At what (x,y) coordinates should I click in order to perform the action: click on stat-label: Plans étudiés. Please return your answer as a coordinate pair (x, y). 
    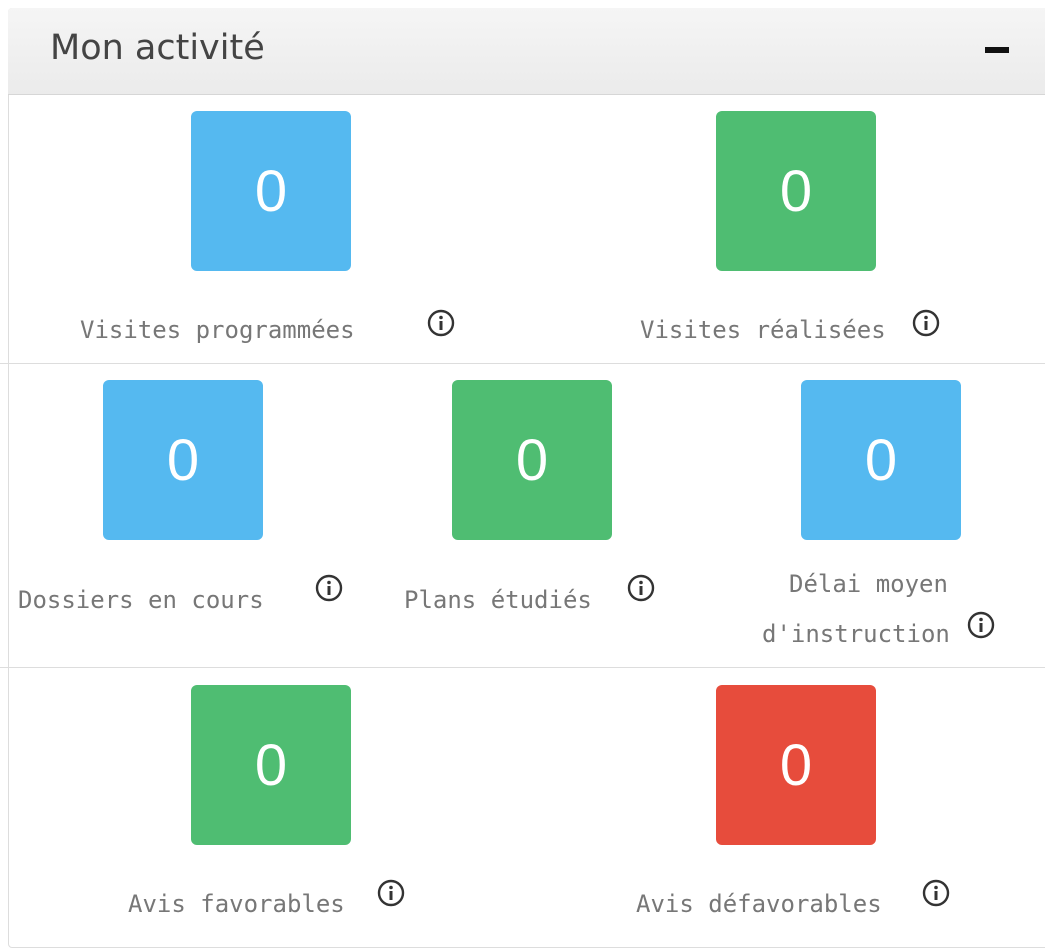
    Looking at the image, I should click on (498, 600).